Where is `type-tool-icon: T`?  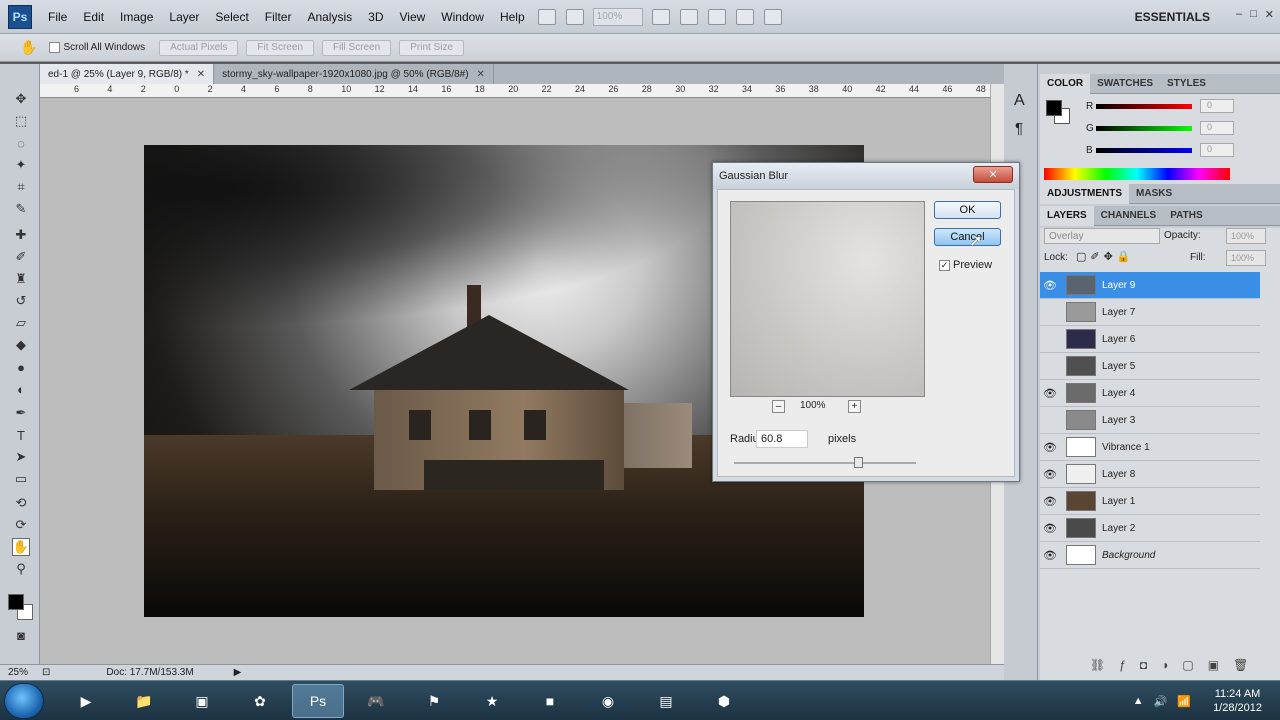 type-tool-icon: T is located at coordinates (21, 435).